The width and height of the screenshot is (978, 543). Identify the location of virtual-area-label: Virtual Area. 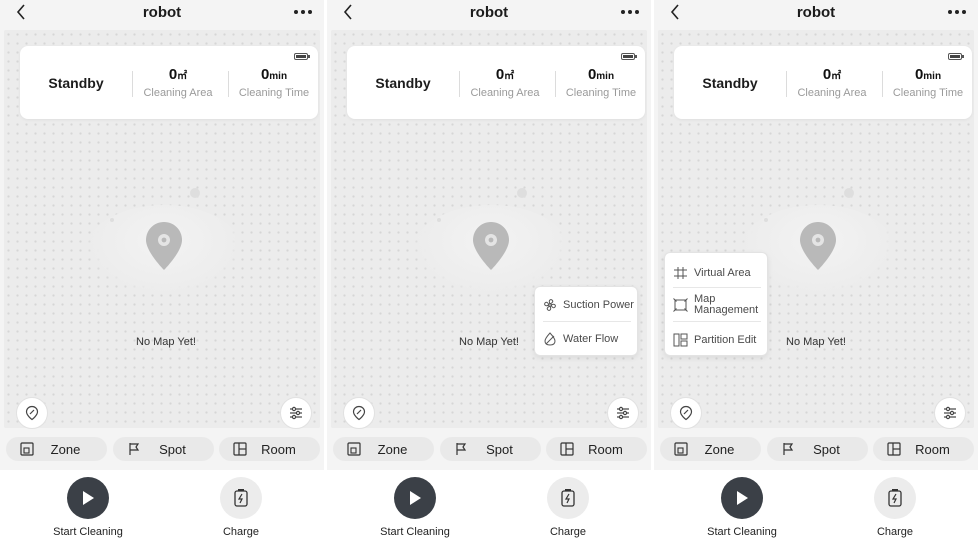
(722, 272).